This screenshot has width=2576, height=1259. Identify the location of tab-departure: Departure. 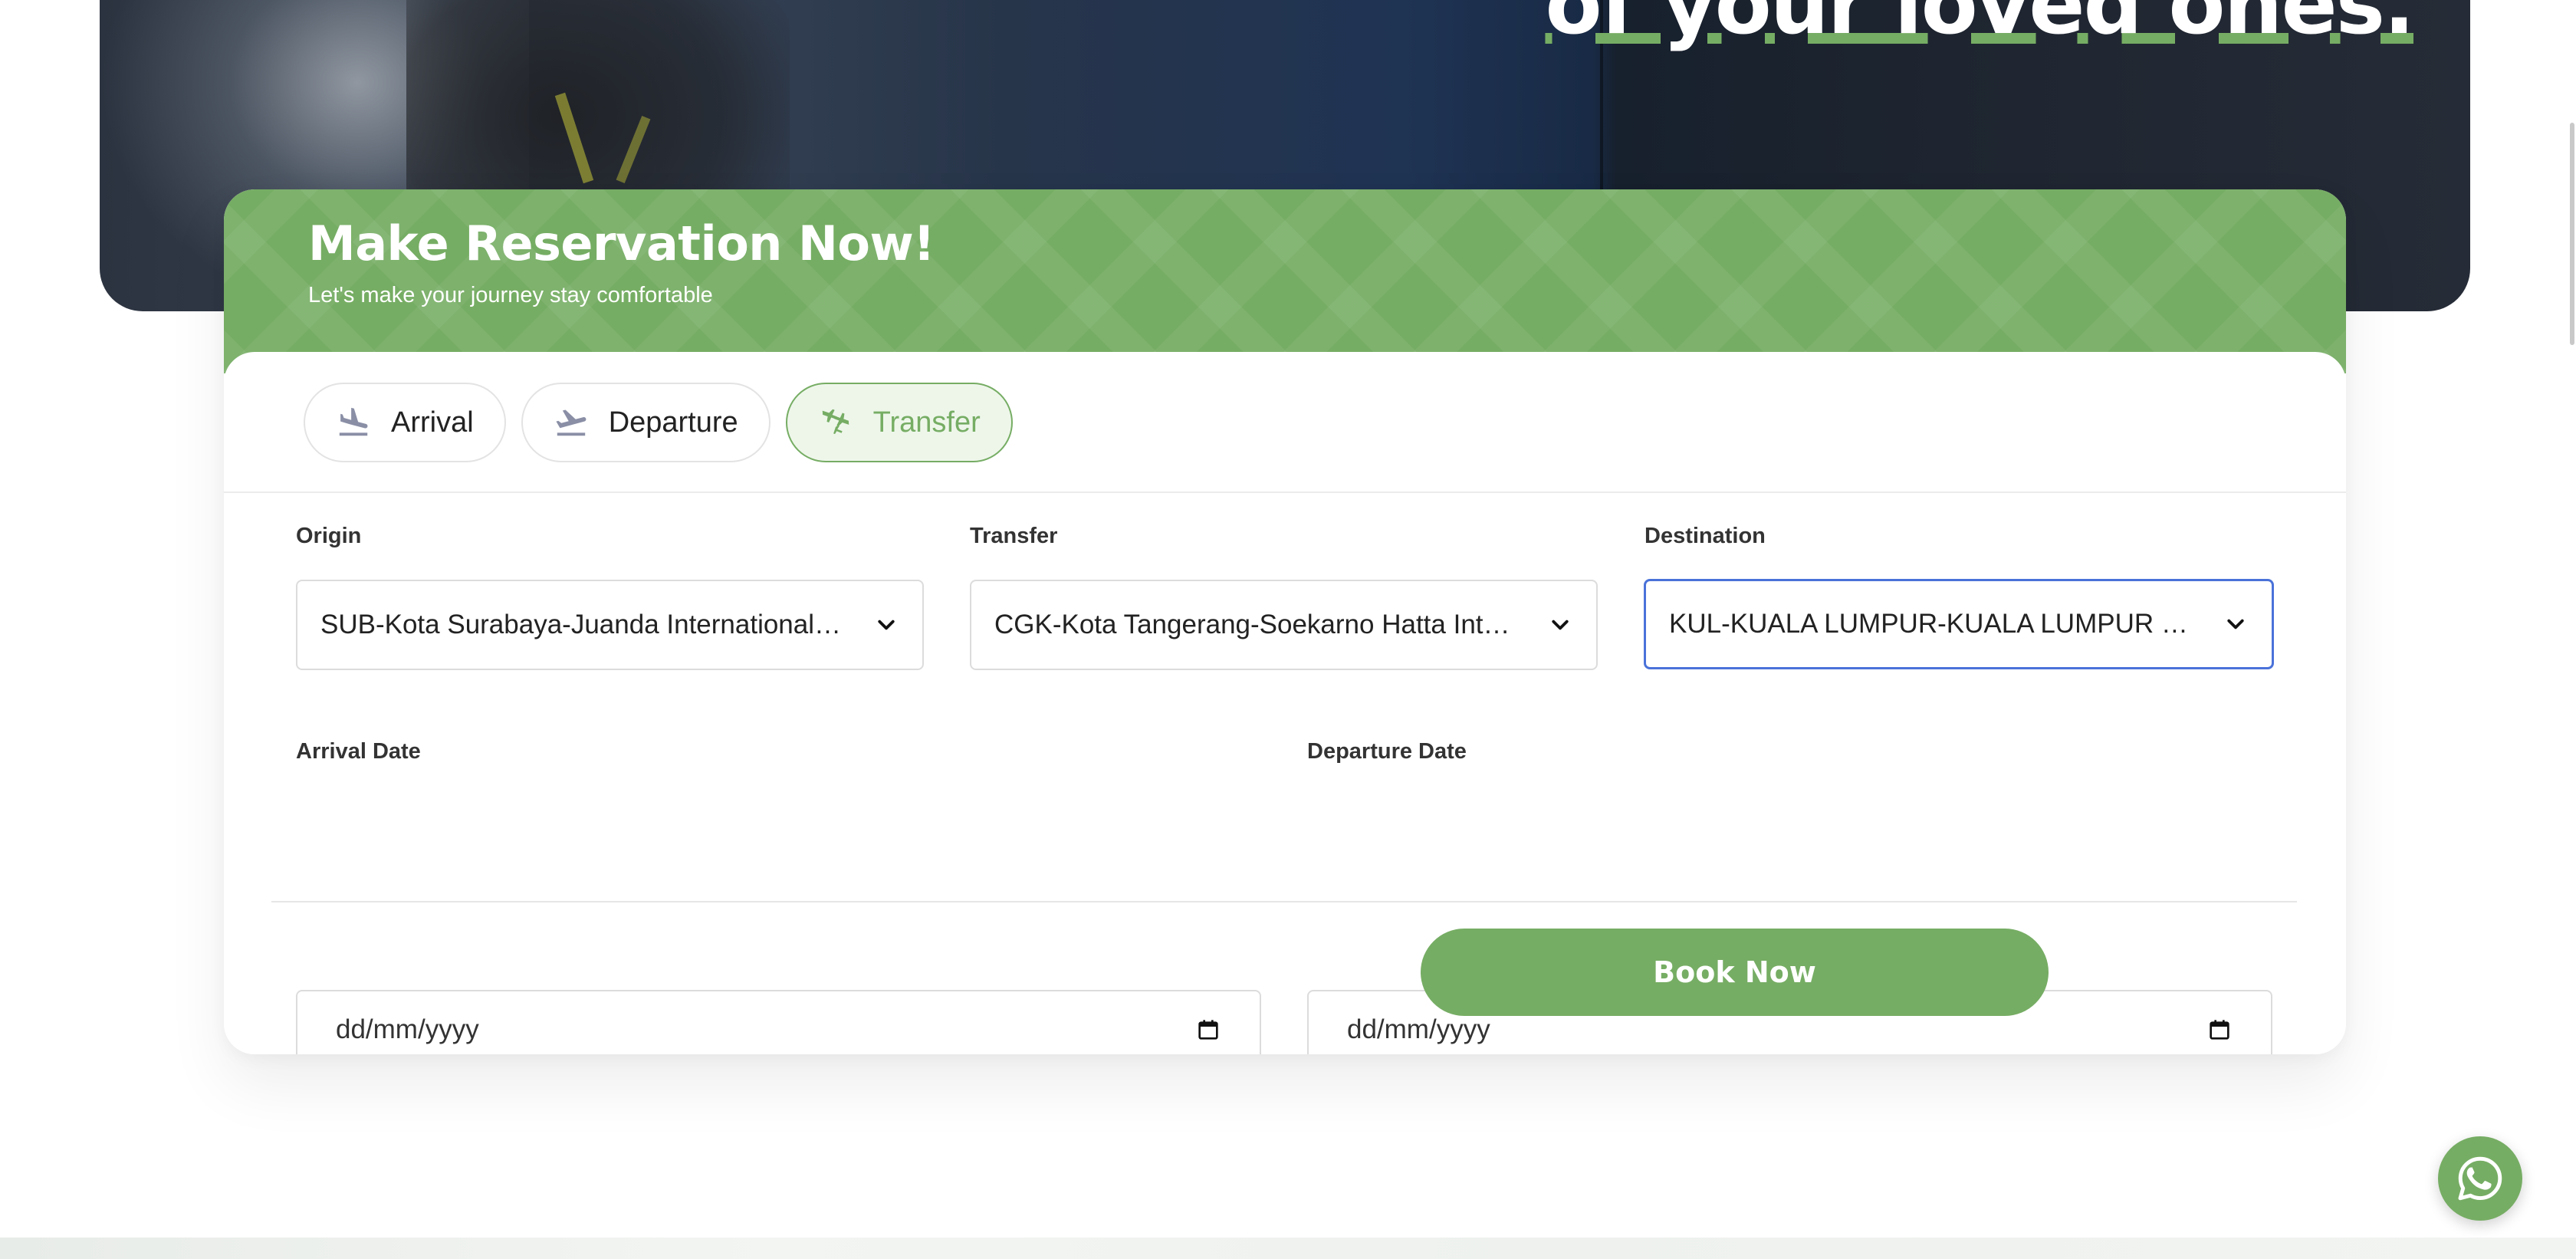
(646, 422).